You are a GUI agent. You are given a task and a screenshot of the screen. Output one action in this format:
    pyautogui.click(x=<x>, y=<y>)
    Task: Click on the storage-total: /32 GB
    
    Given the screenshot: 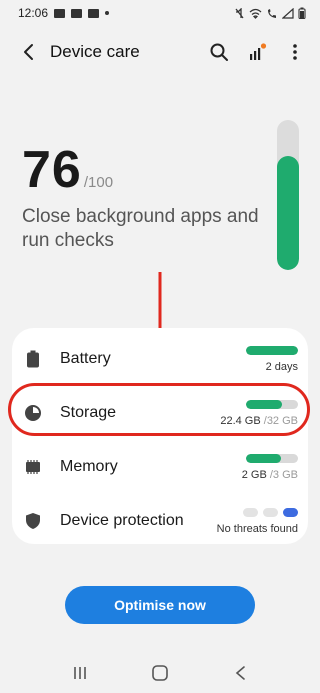 What is the action you would take?
    pyautogui.click(x=279, y=420)
    